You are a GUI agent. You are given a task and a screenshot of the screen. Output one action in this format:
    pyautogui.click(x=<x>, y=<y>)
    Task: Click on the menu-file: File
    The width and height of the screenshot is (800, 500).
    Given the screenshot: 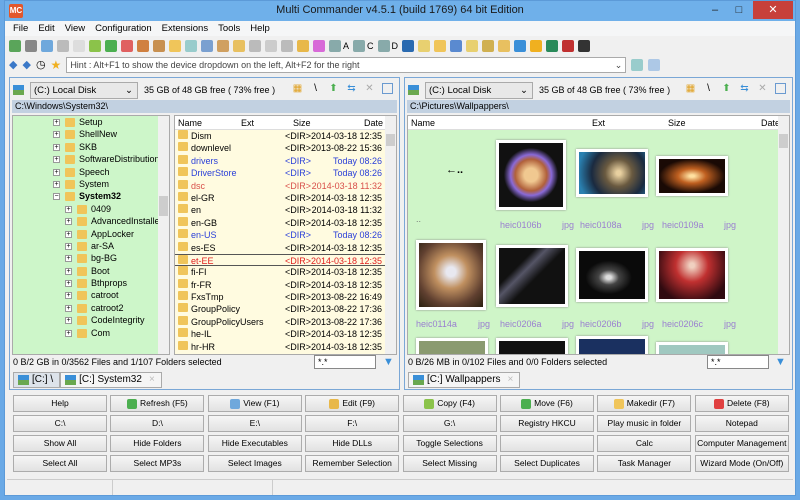 What is the action you would take?
    pyautogui.click(x=20, y=28)
    